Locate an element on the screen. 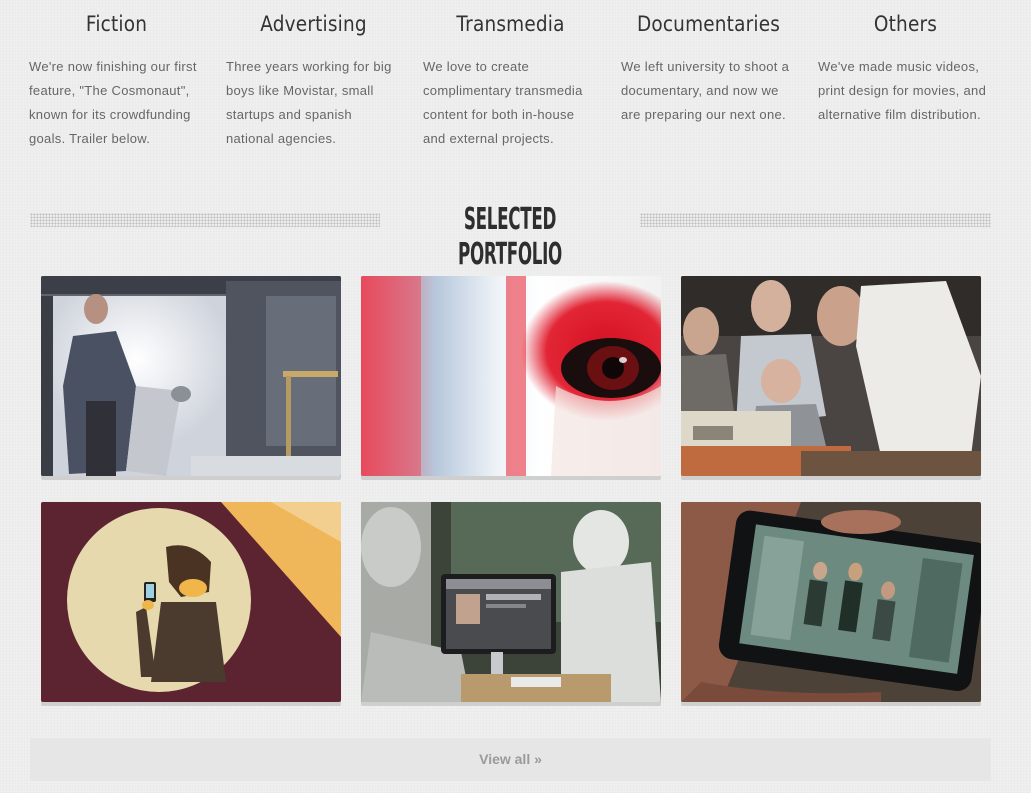 The width and height of the screenshot is (1031, 793). view-all-button: View all » is located at coordinates (510, 759).